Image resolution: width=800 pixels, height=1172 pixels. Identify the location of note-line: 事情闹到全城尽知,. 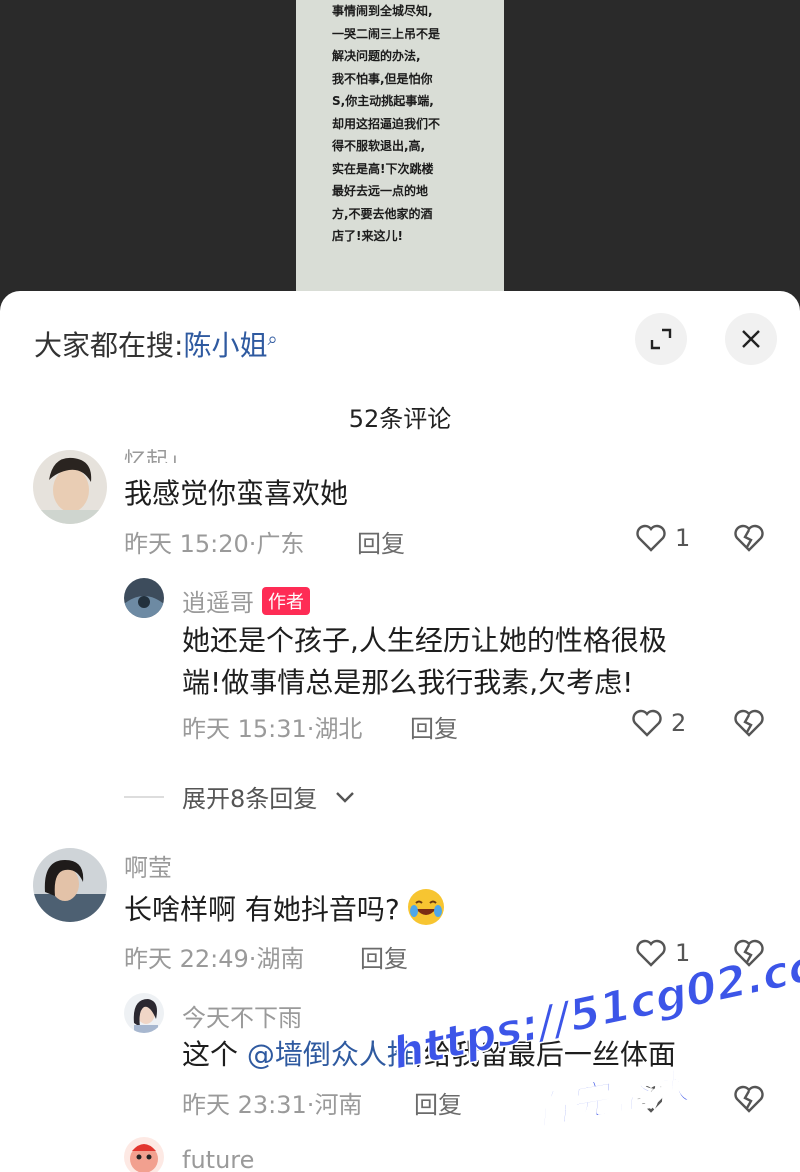
(382, 11).